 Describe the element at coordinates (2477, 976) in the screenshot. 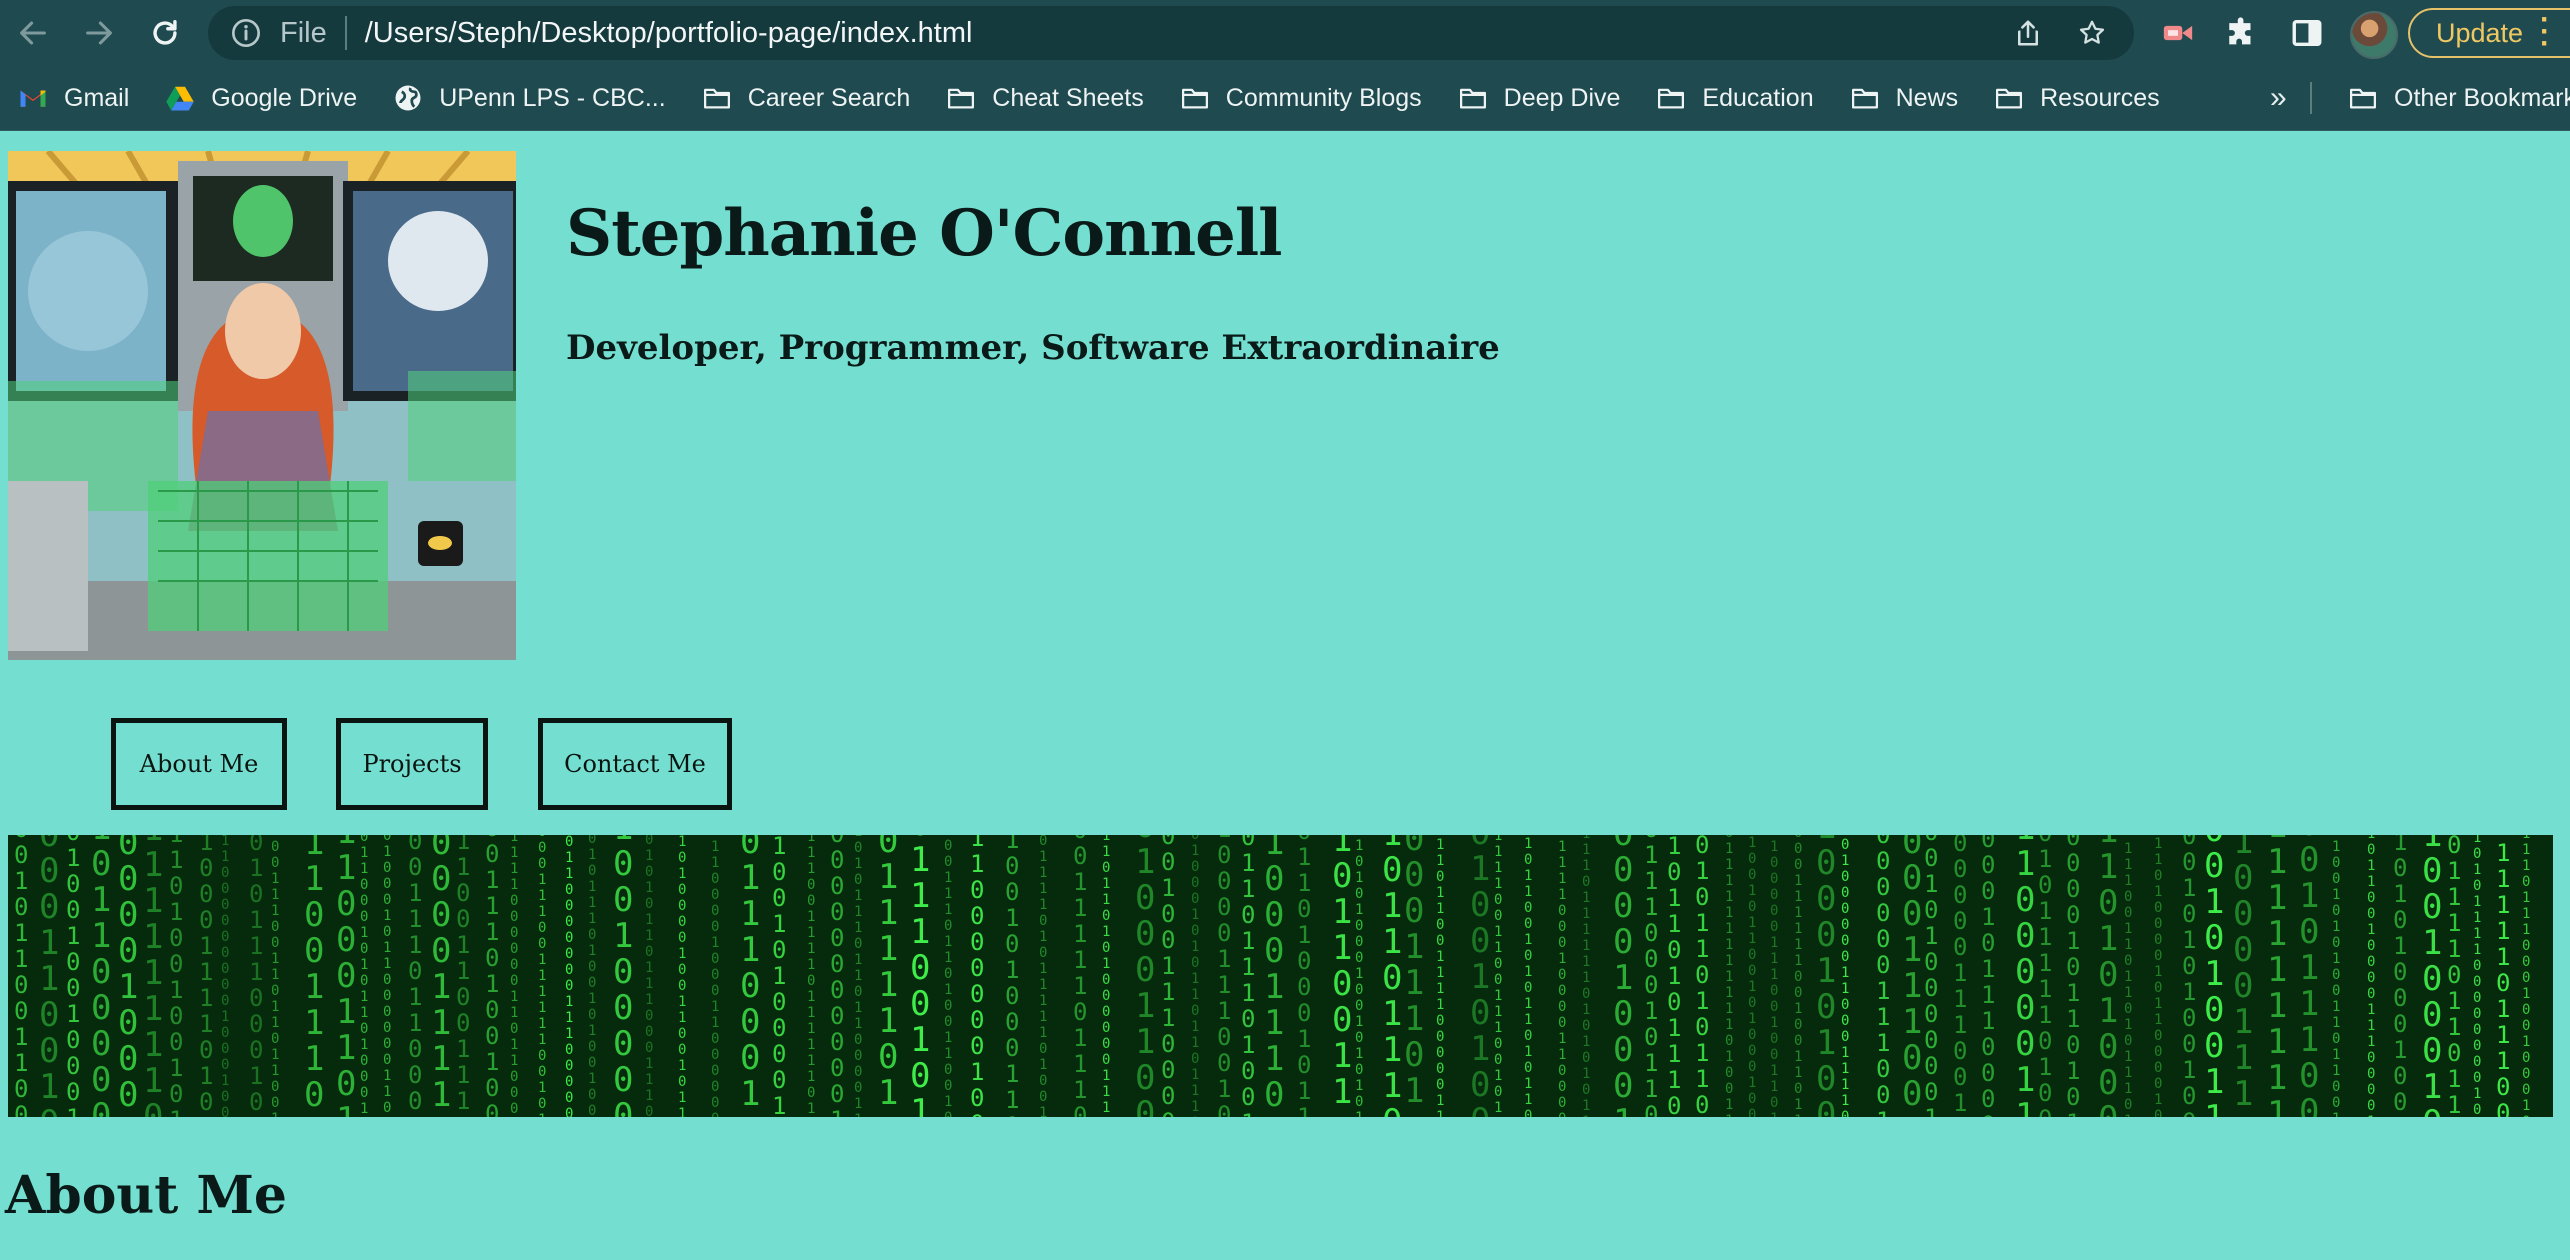

I see `svg-text: 1010111100000000101` at that location.